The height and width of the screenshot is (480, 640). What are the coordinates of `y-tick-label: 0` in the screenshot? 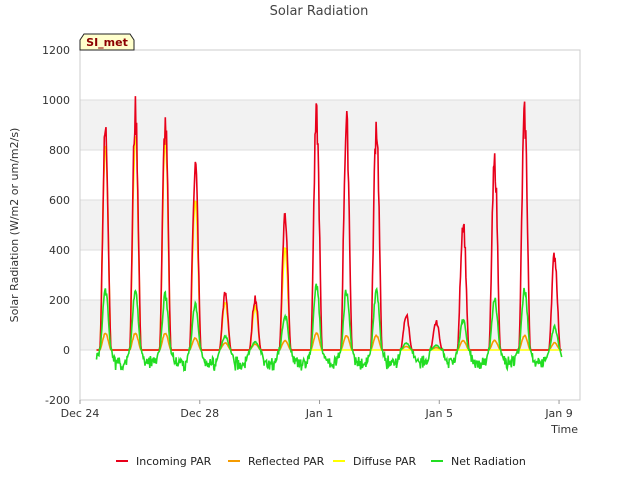 It's located at (66, 350).